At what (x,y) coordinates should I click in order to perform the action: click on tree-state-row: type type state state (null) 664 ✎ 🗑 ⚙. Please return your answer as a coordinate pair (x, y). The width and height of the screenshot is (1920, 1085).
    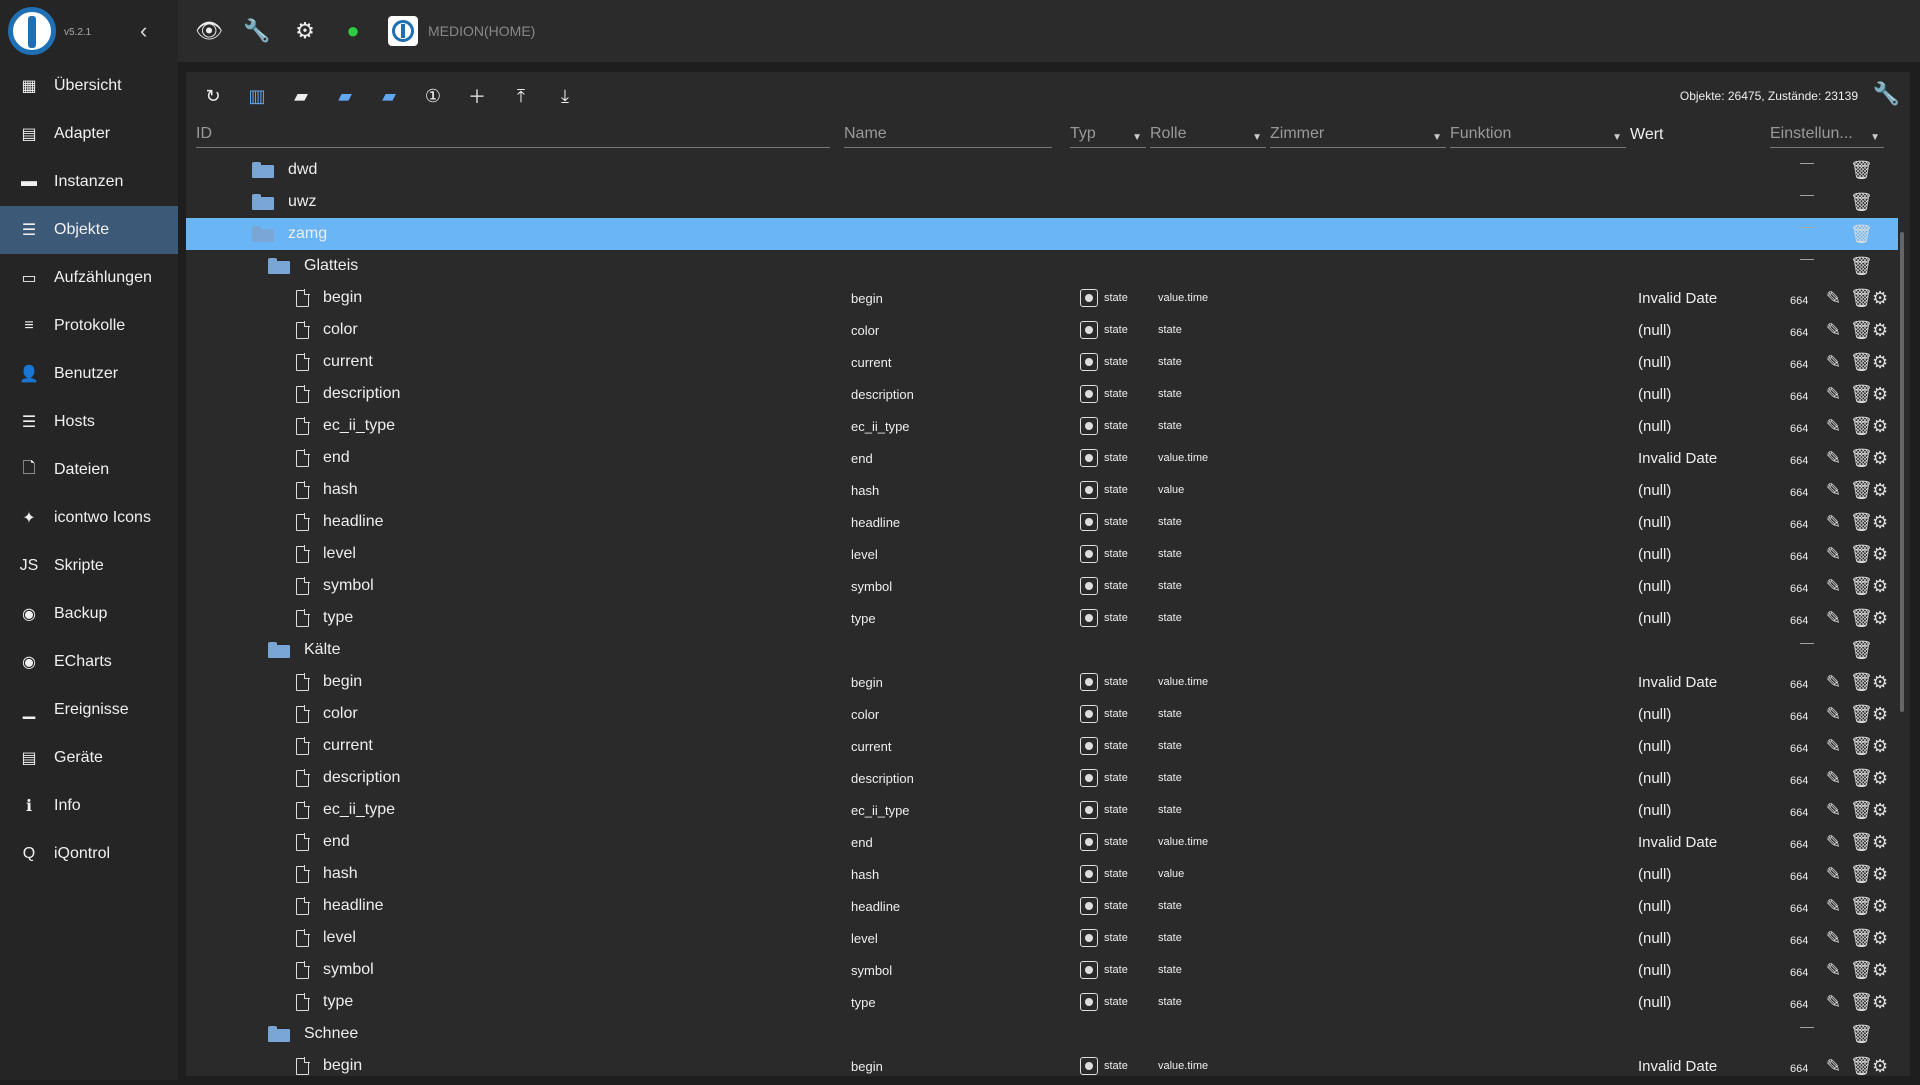
    Looking at the image, I should click on (1042, 1002).